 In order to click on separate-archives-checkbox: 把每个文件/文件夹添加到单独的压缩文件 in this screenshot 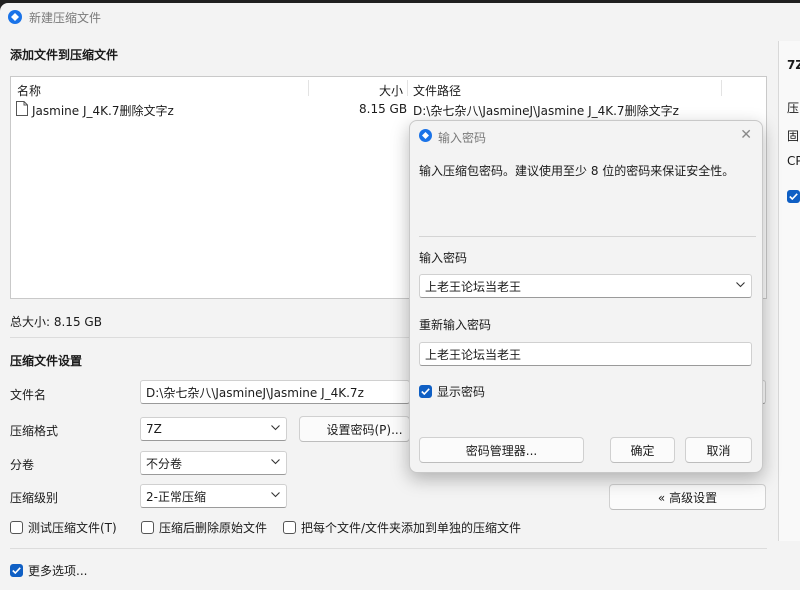, I will do `click(402, 527)`.